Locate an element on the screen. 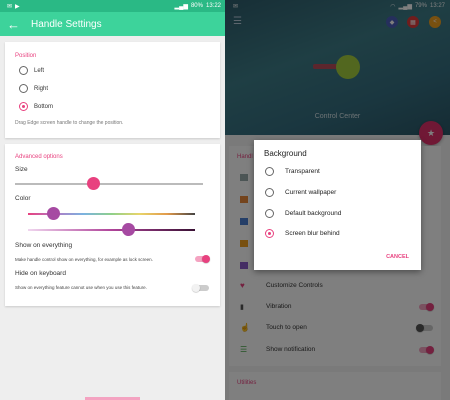 Image resolution: width=450 pixels, height=400 pixels. app-bar: ← Handle Settings is located at coordinates (112, 24).